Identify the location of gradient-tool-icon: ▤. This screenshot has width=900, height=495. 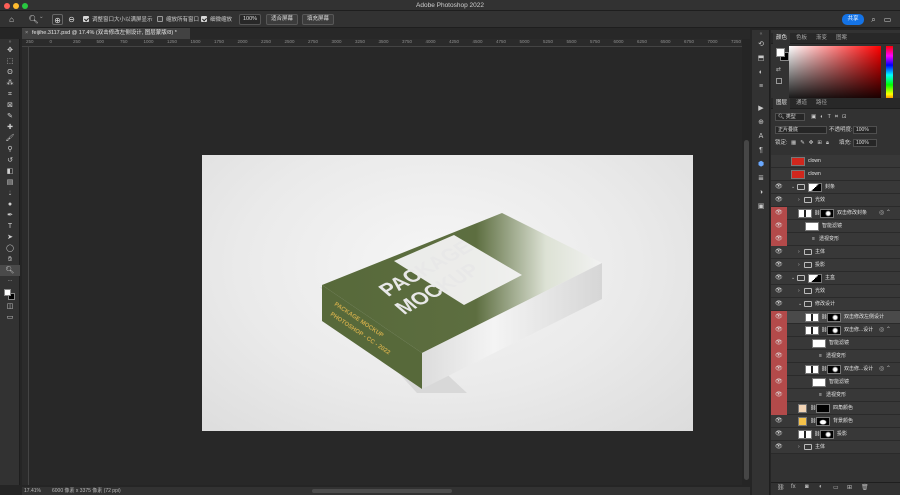
(10, 182).